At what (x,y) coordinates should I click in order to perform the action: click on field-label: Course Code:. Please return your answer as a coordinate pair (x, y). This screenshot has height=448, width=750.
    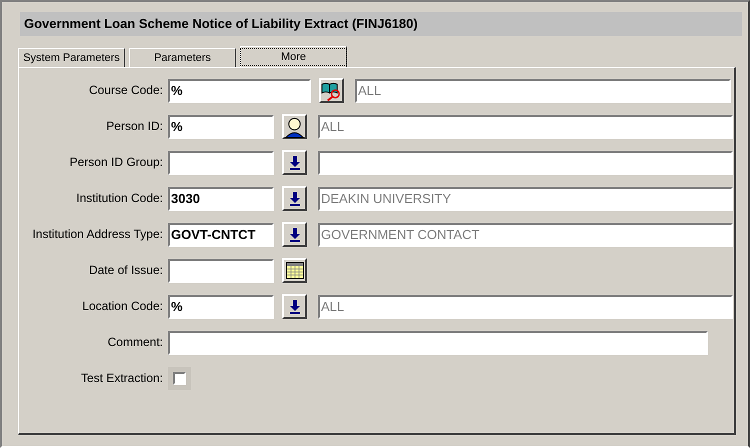
    Looking at the image, I should click on (125, 90).